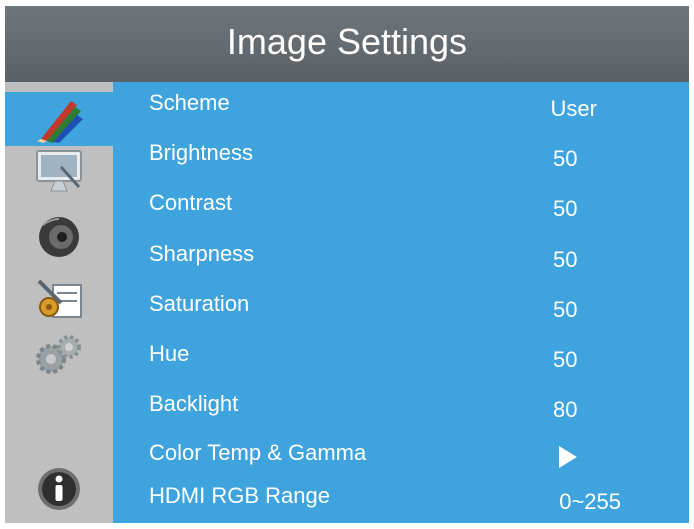 The height and width of the screenshot is (529, 694). I want to click on menu-item-label: Saturation, so click(199, 303).